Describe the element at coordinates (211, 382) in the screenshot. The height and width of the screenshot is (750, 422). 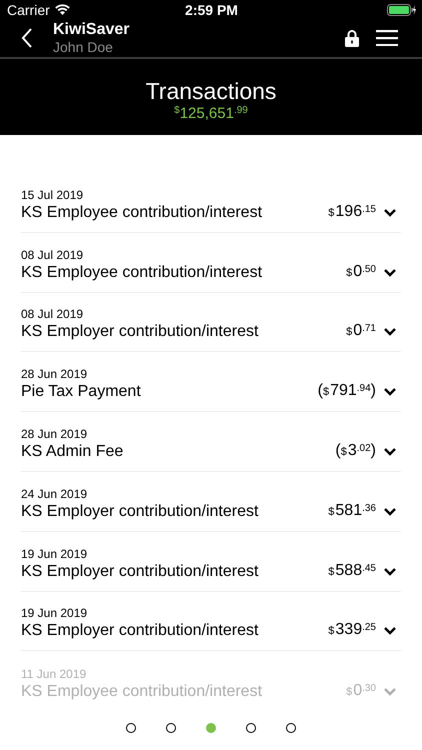
I see `transaction-row: 28 Jun 2019 Pie Tax Payment ($791$^{.94}$)` at that location.